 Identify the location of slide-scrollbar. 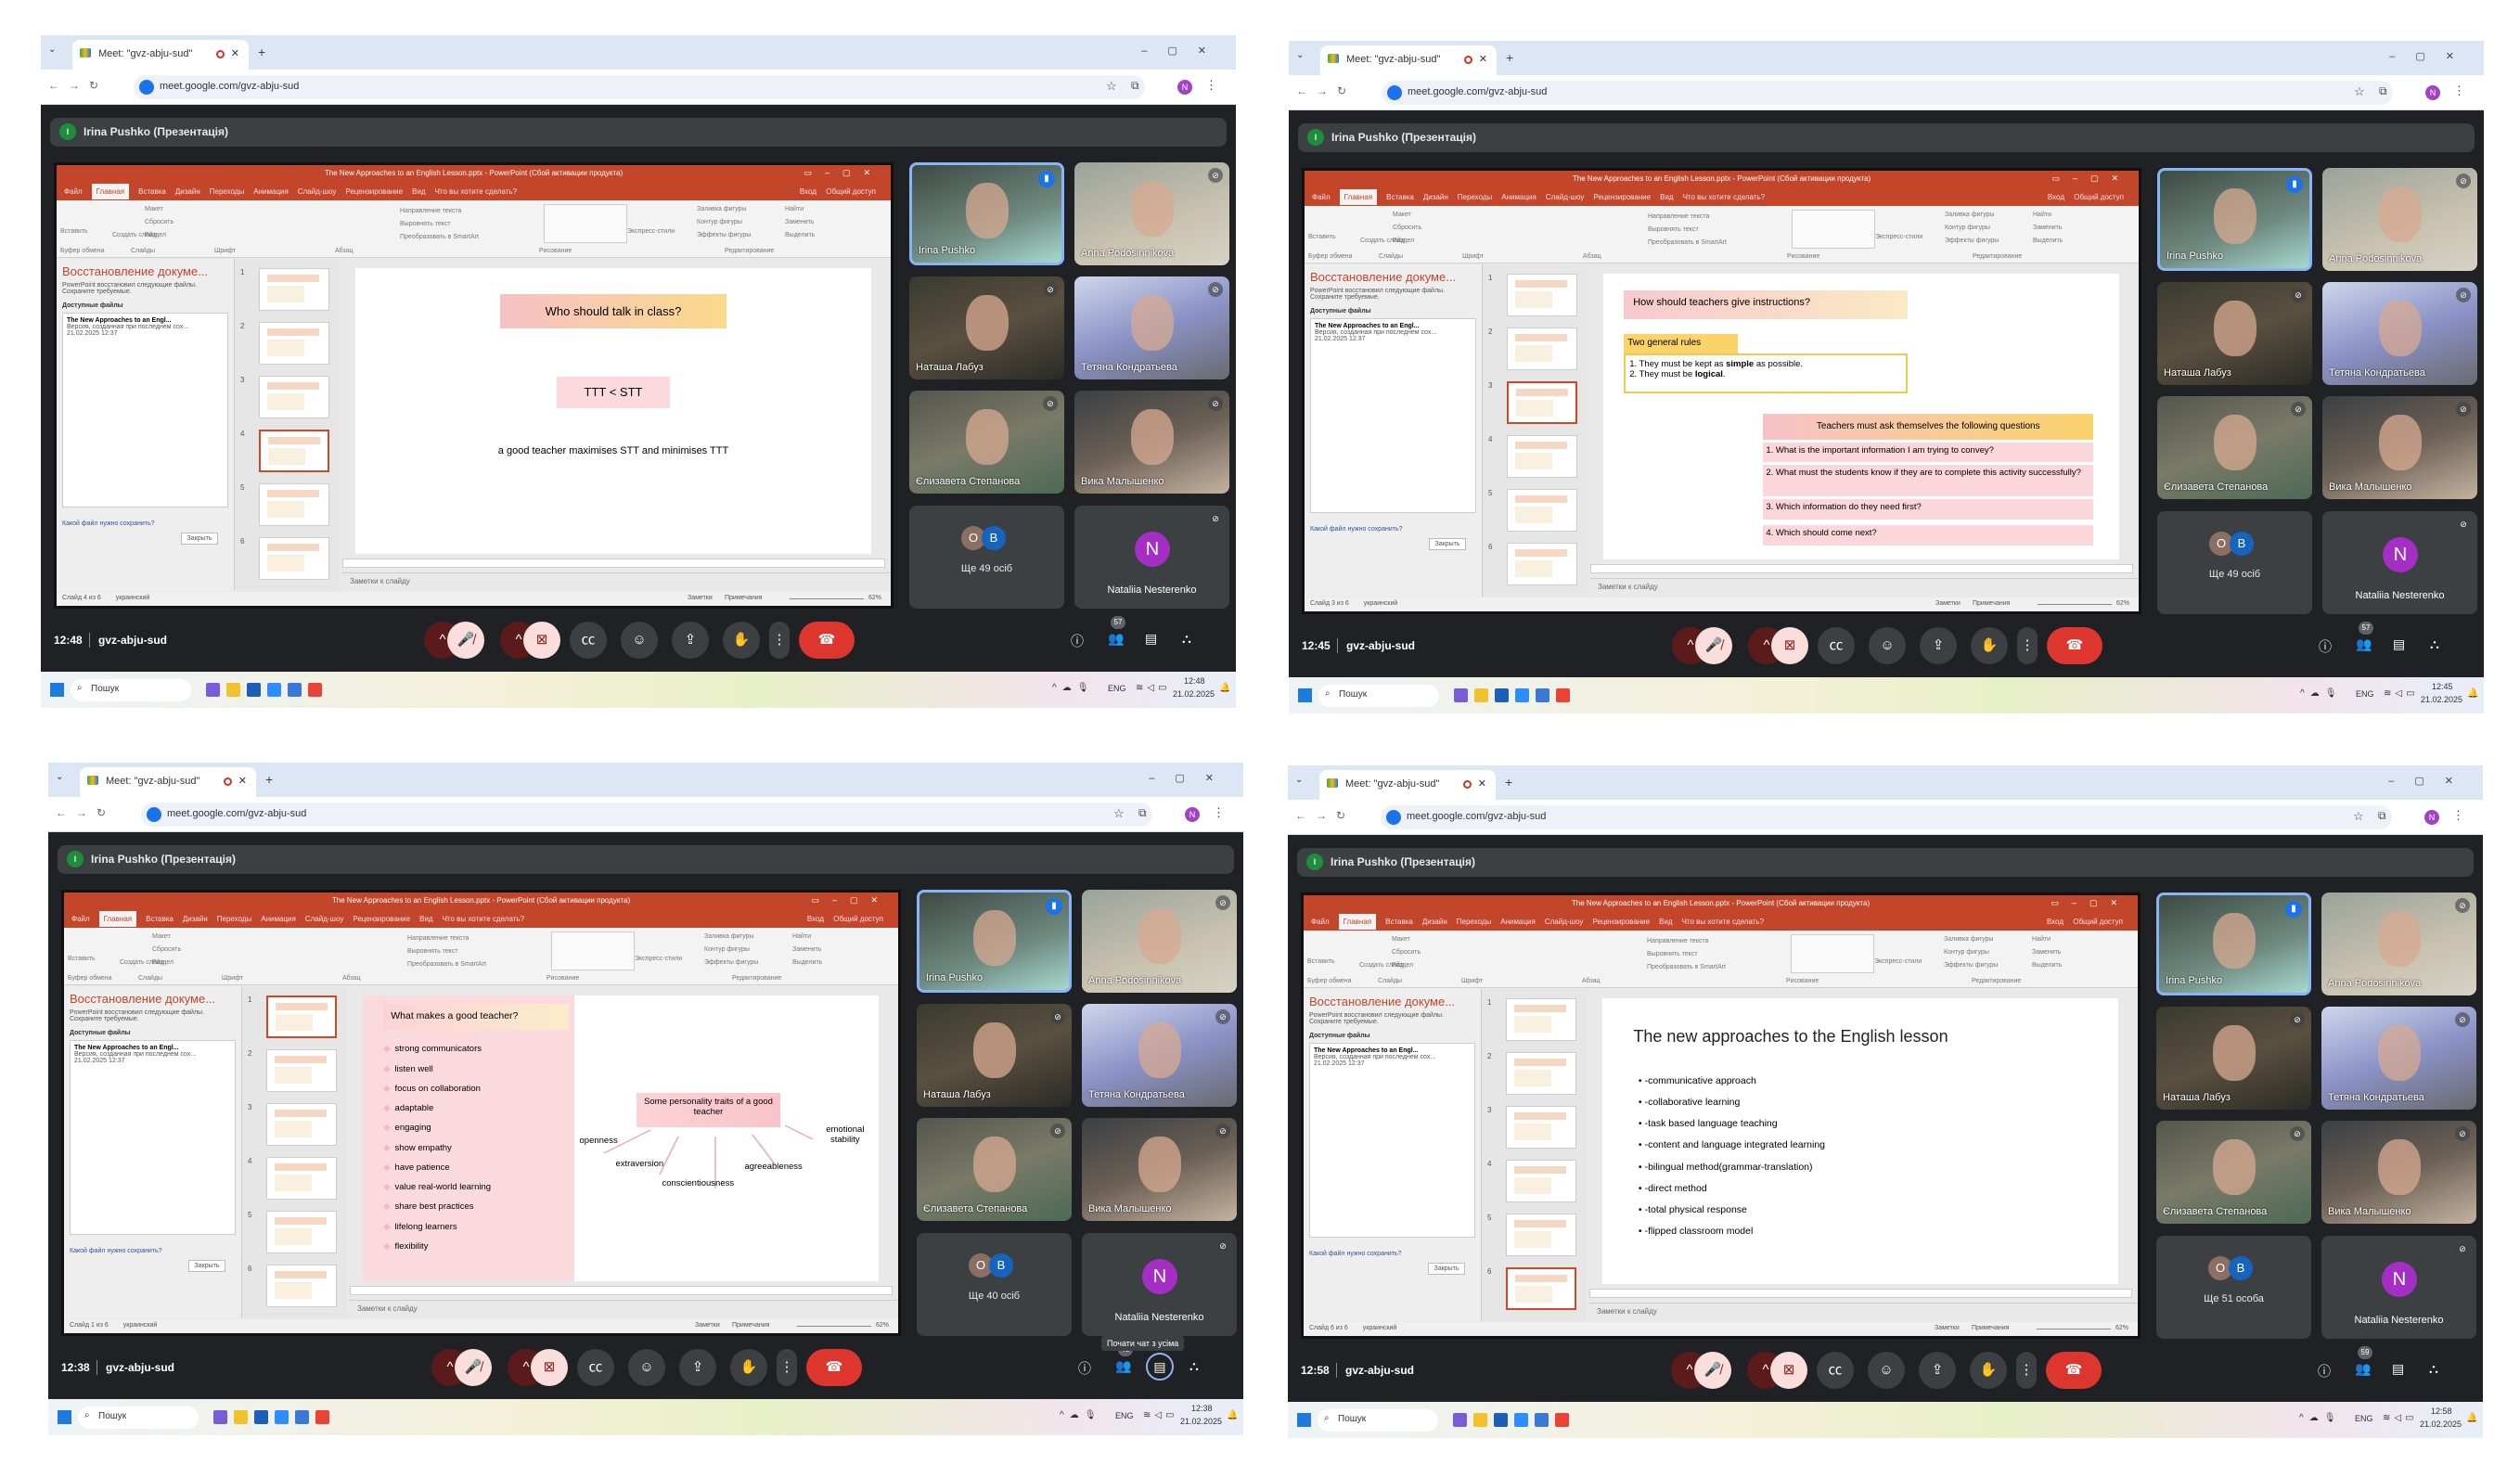
(1860, 1293).